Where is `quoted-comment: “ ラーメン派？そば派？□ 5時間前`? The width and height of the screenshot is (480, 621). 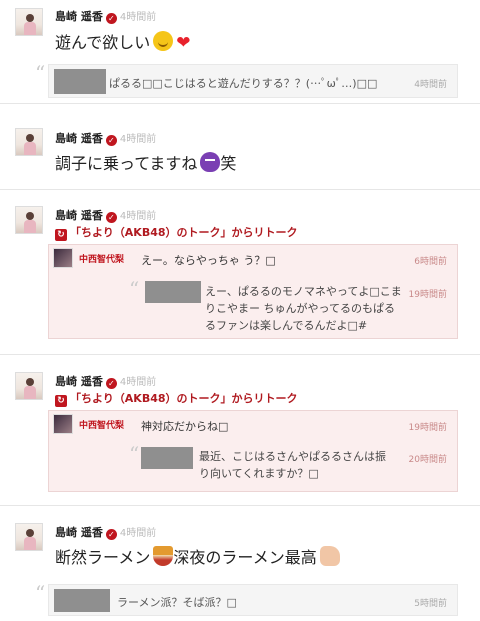 quoted-comment: “ ラーメン派？そば派？□ 5時間前 is located at coordinates (246, 599).